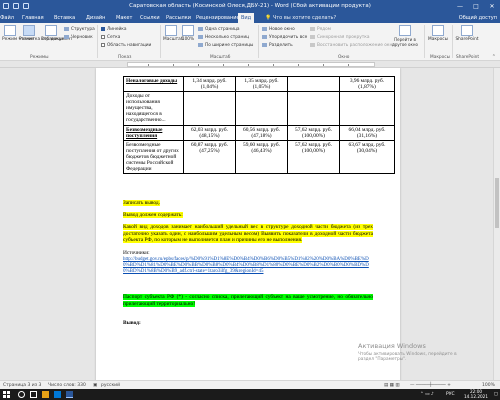  I want to click on new-window-button: Новое окно, so click(278, 29).